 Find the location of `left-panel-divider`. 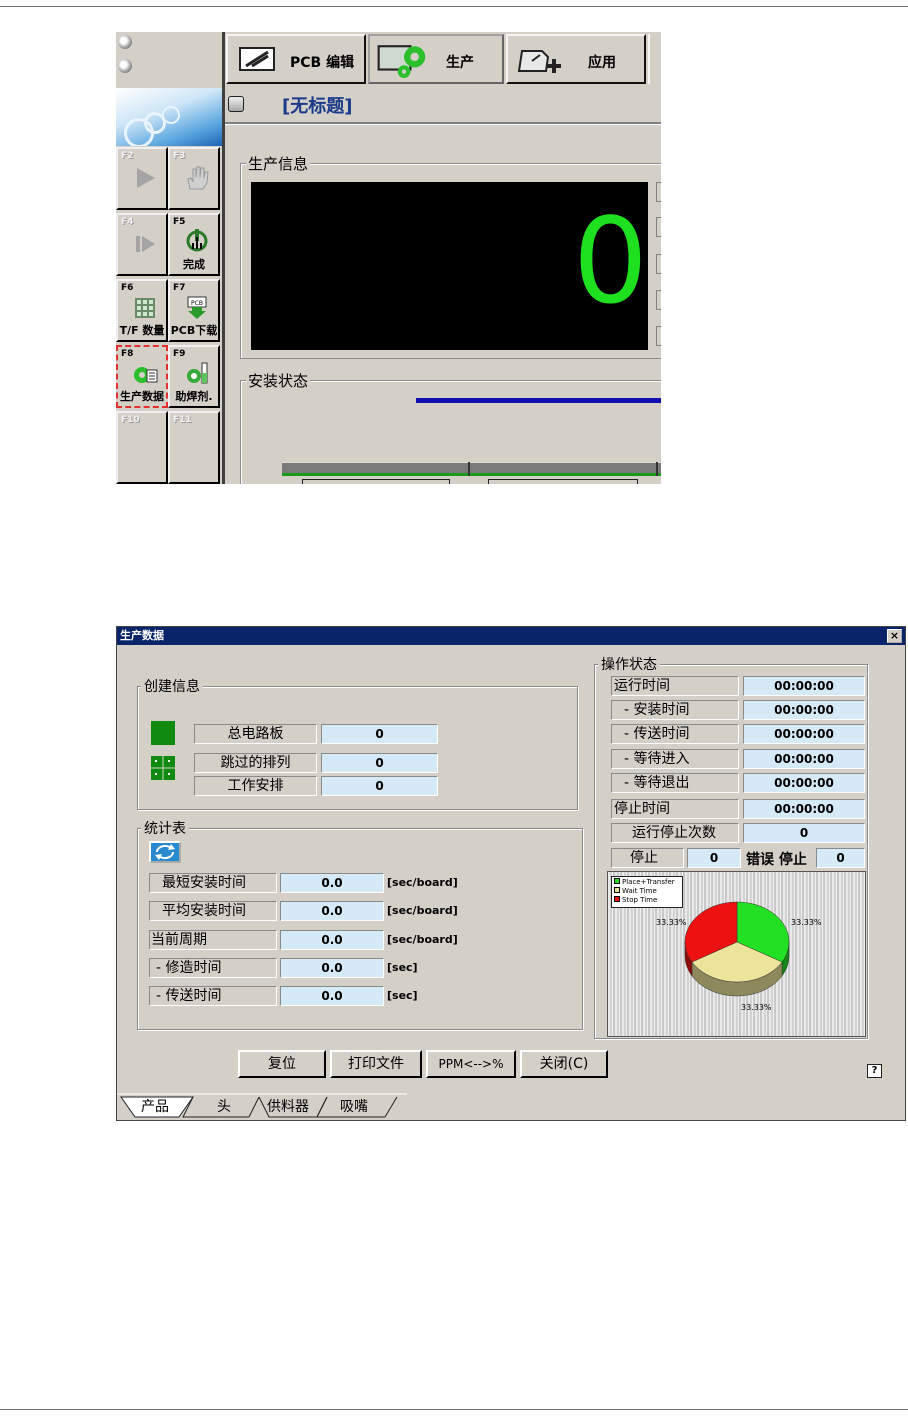

left-panel-divider is located at coordinates (223, 258).